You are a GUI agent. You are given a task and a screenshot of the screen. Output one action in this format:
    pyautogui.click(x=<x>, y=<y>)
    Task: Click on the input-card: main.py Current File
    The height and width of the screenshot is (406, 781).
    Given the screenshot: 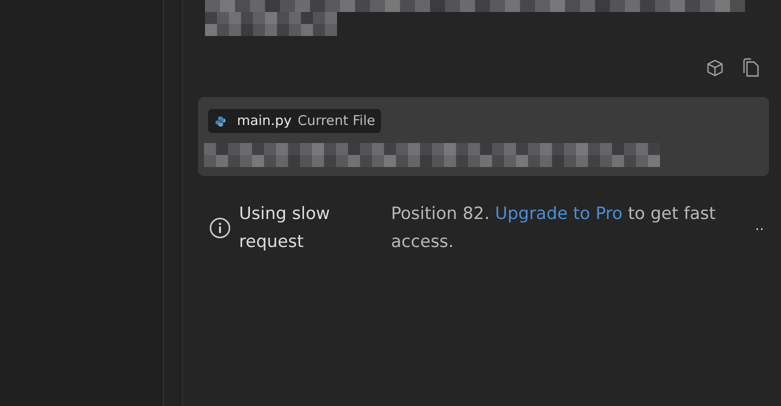 What is the action you would take?
    pyautogui.click(x=483, y=136)
    